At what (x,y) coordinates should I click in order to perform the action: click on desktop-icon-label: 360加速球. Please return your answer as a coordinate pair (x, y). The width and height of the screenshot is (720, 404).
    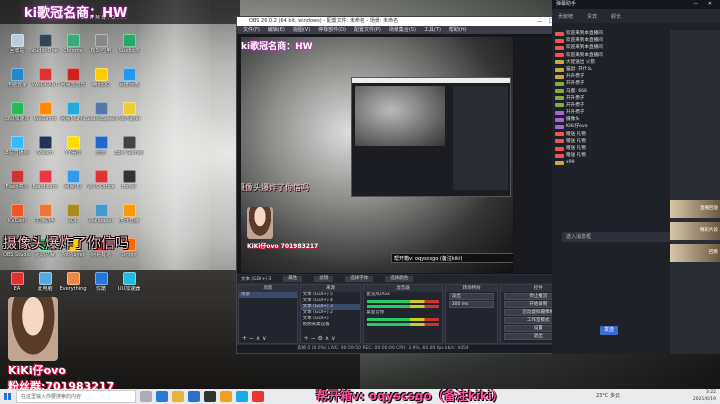
    Looking at the image, I should click on (17, 119).